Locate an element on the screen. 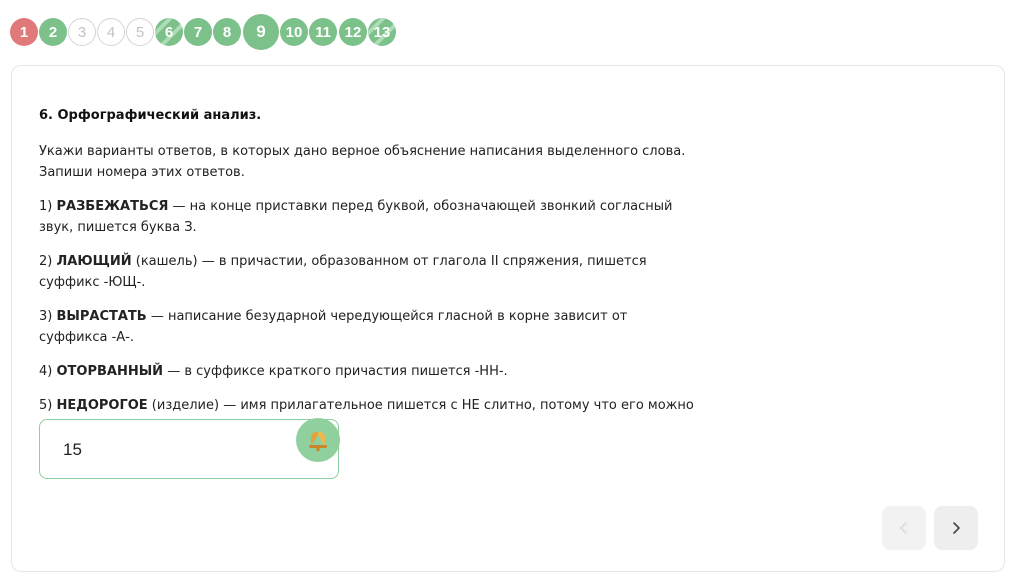 The width and height of the screenshot is (1023, 577). chevron-left-icon is located at coordinates (903, 528).